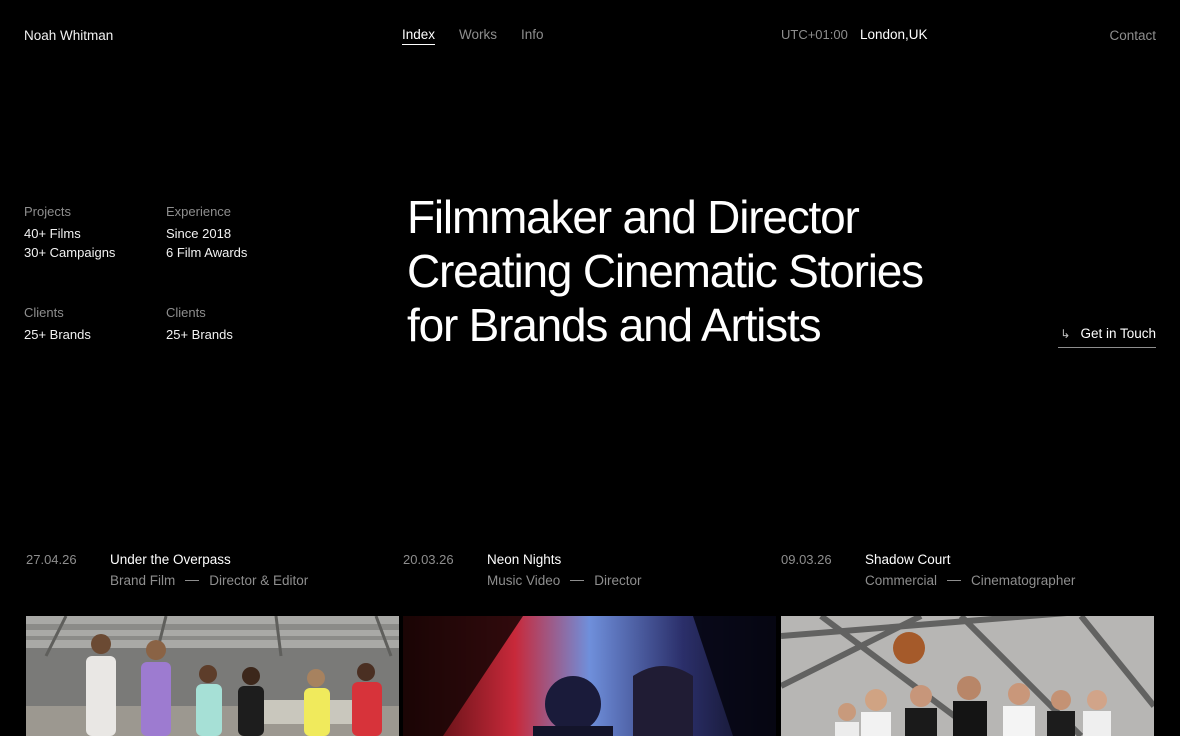  What do you see at coordinates (901, 580) in the screenshot?
I see `work-type: Commercial` at bounding box center [901, 580].